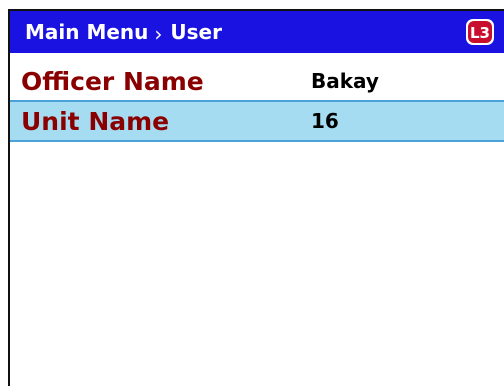 The image size is (504, 386). Describe the element at coordinates (257, 121) in the screenshot. I see `menu-row-unit-name: Unit Name 16` at that location.